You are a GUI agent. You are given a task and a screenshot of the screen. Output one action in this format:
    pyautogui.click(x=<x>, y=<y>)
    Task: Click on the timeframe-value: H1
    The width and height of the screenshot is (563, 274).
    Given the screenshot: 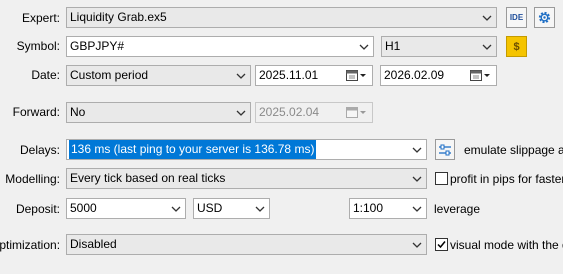 What is the action you would take?
    pyautogui.click(x=393, y=46)
    